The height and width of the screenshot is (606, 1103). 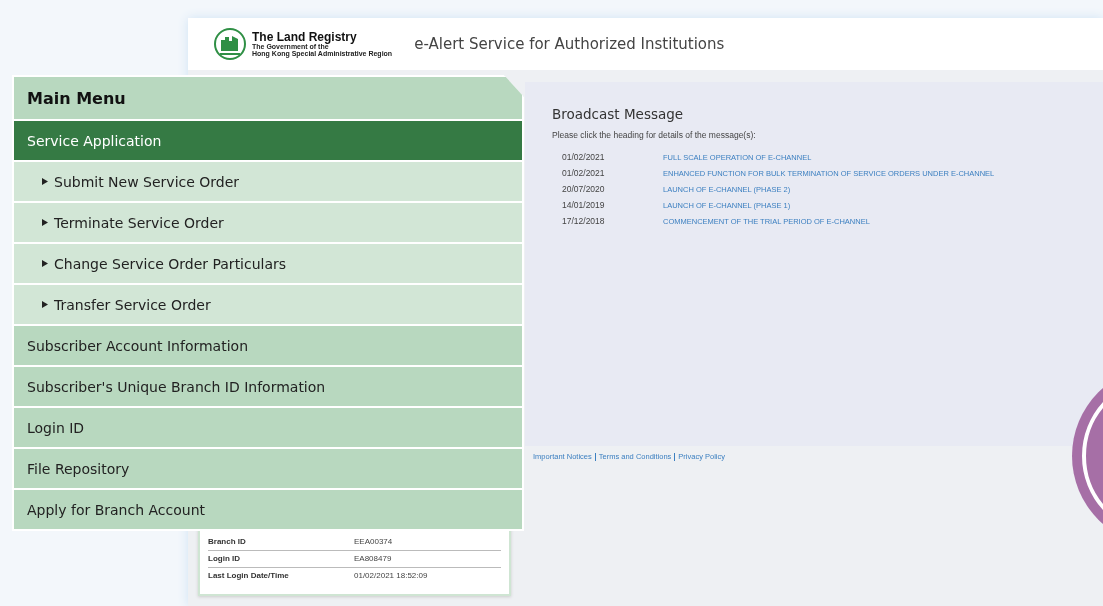 I want to click on info-label: Branch ID, so click(x=227, y=541).